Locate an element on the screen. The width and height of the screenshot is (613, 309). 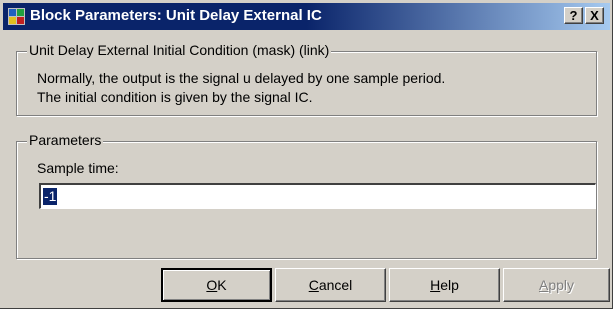
ok-button-label: OK is located at coordinates (216, 285).